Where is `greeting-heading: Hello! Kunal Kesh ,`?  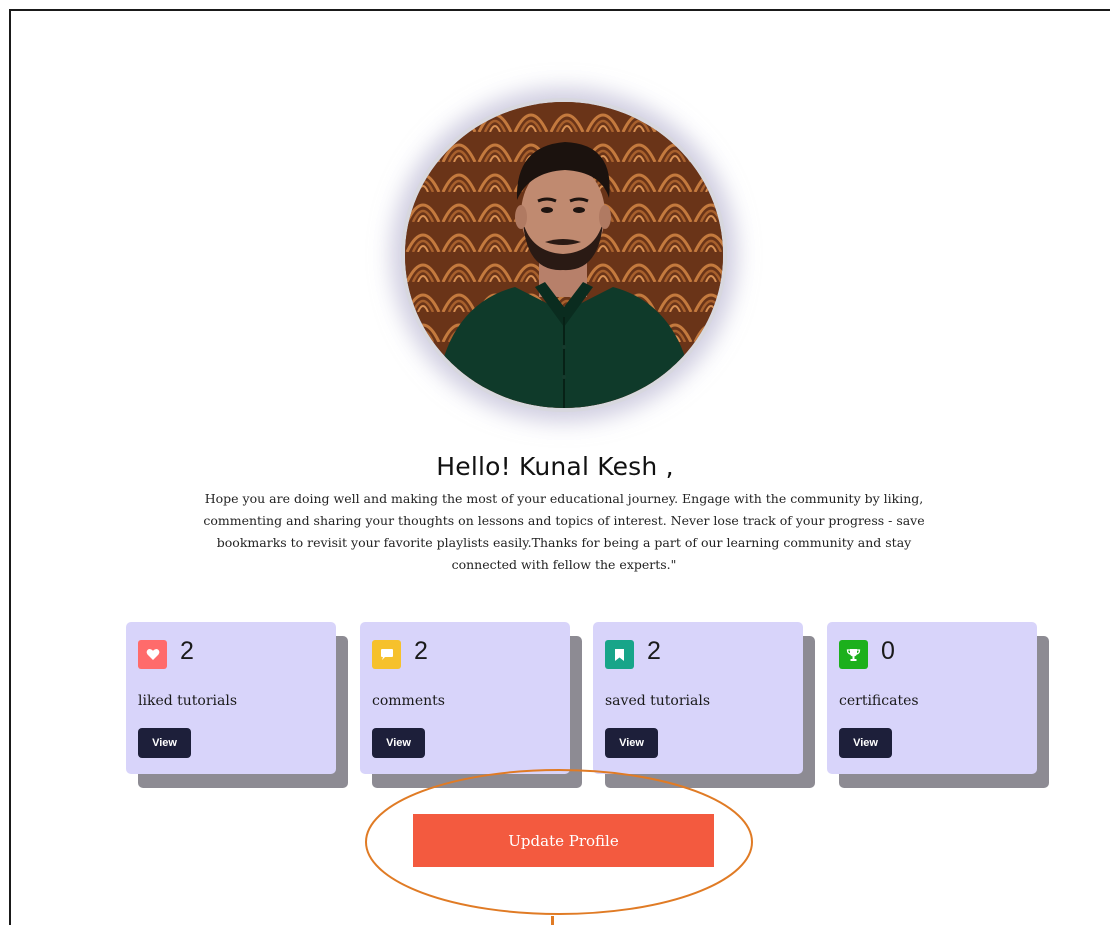
greeting-heading: Hello! Kunal Kesh , is located at coordinates (555, 466).